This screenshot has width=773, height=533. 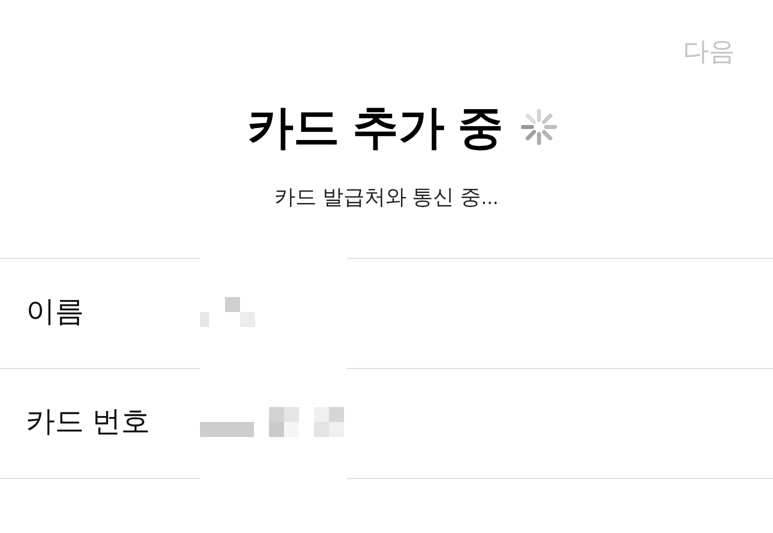 I want to click on field-label: 이름, so click(x=55, y=312).